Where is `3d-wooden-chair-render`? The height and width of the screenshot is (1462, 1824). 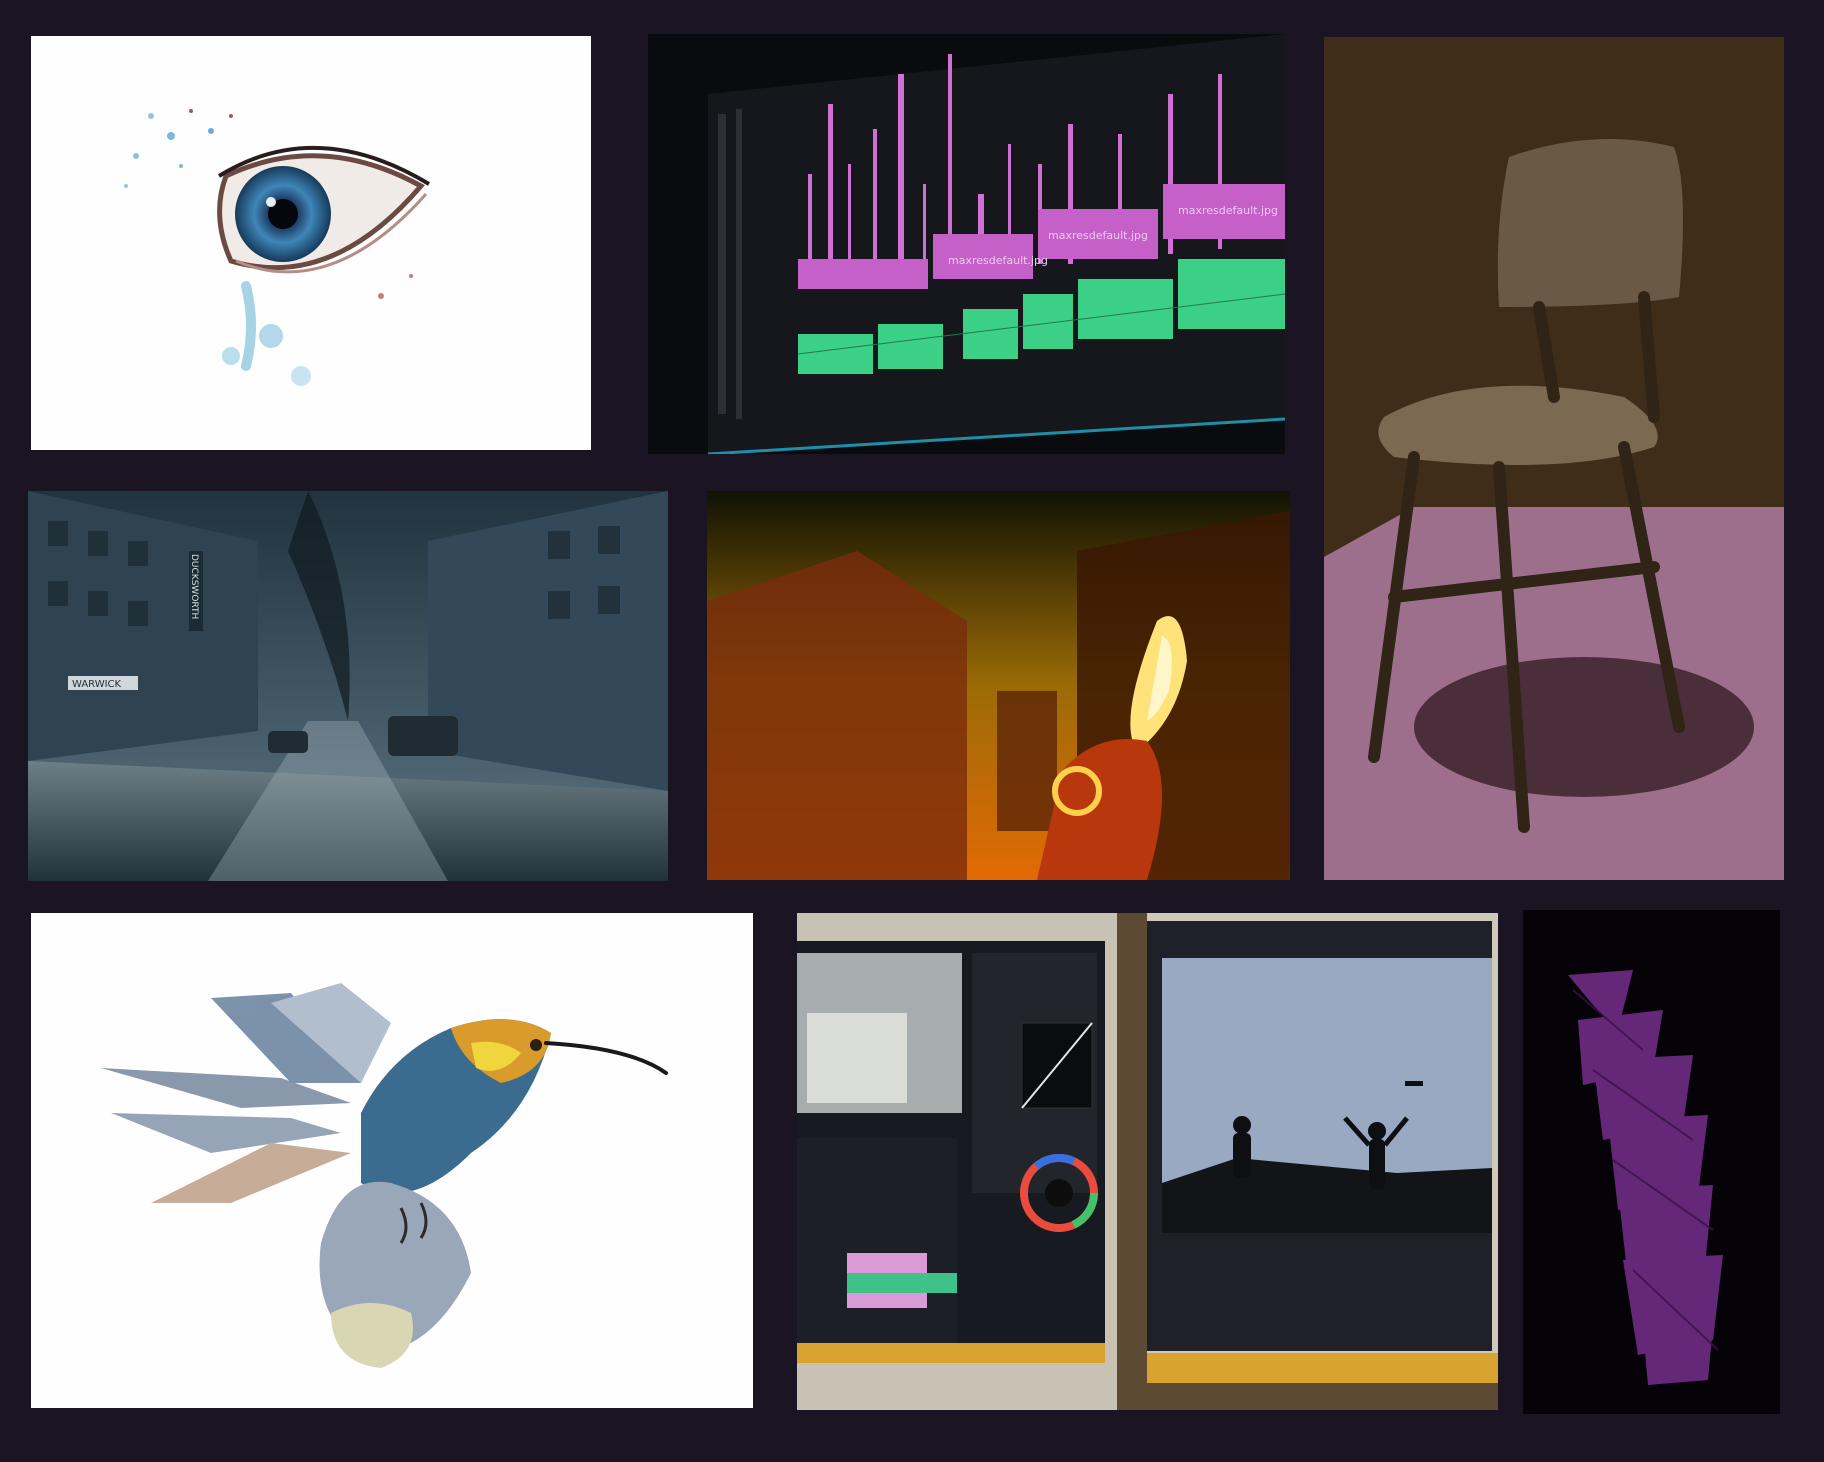 3d-wooden-chair-render is located at coordinates (1554, 458).